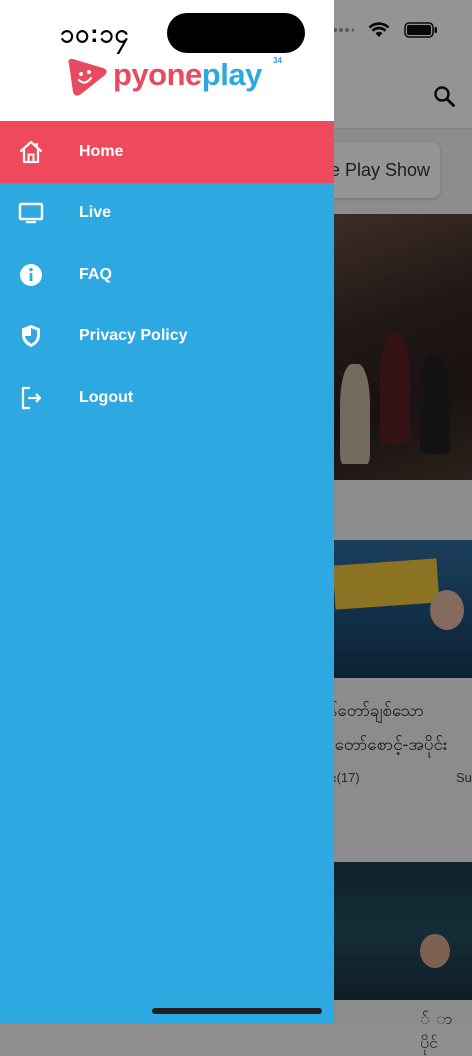  What do you see at coordinates (277, 60) in the screenshot?
I see `logo-version: 34` at bounding box center [277, 60].